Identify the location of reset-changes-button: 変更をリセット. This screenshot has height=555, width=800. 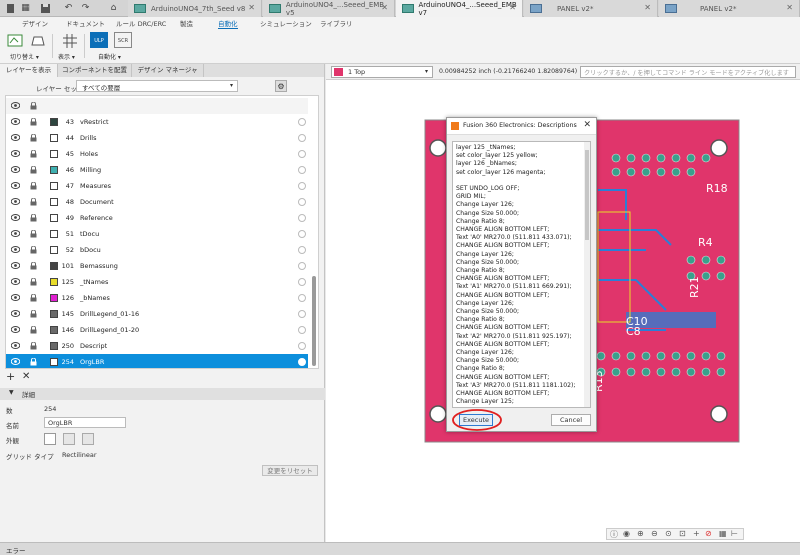
(290, 470).